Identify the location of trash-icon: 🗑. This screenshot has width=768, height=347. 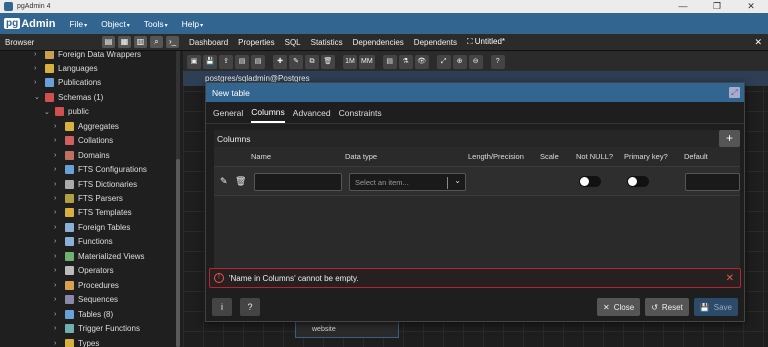
(240, 181).